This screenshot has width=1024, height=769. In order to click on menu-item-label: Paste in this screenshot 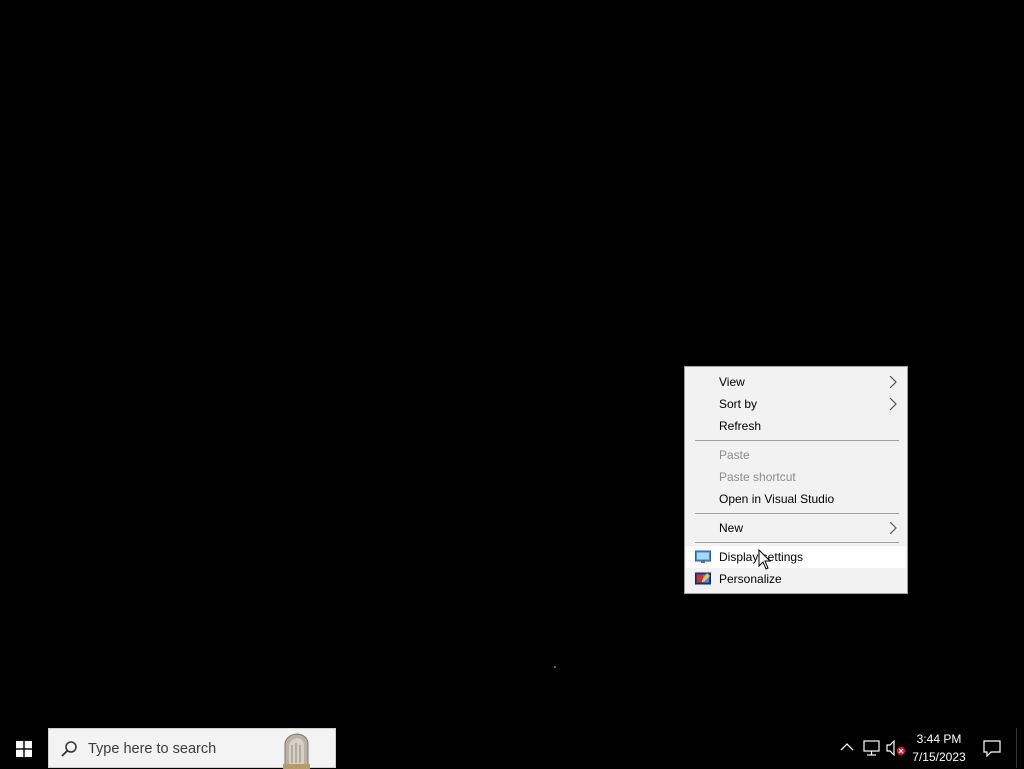, I will do `click(734, 455)`.